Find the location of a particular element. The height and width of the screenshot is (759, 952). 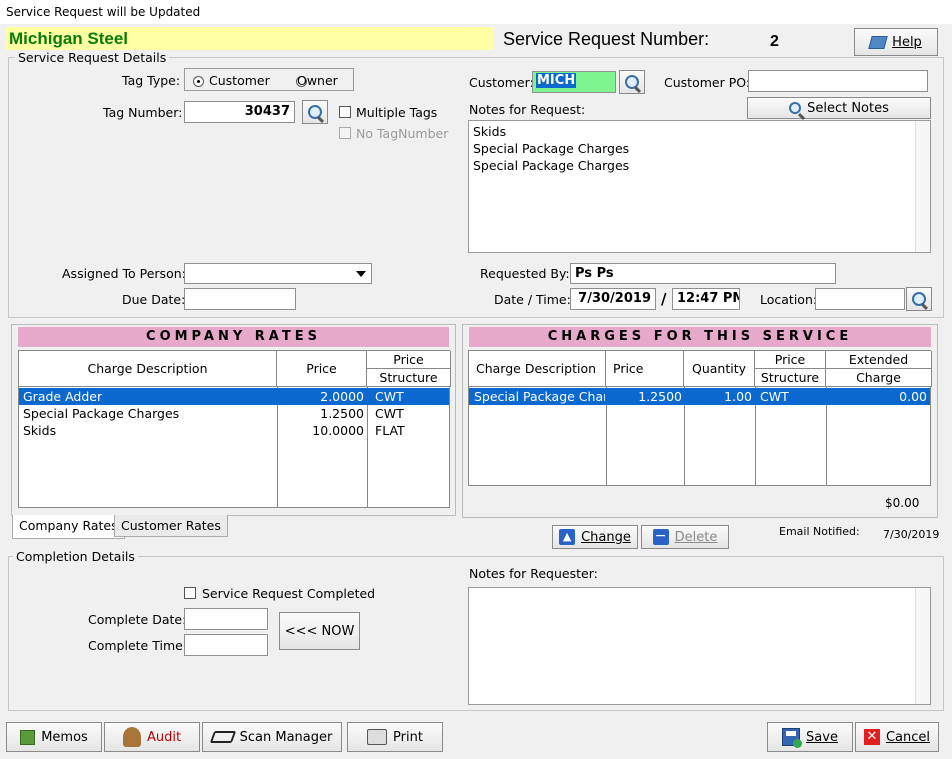

scan-manager-button: Scan Manager is located at coordinates (272, 737).